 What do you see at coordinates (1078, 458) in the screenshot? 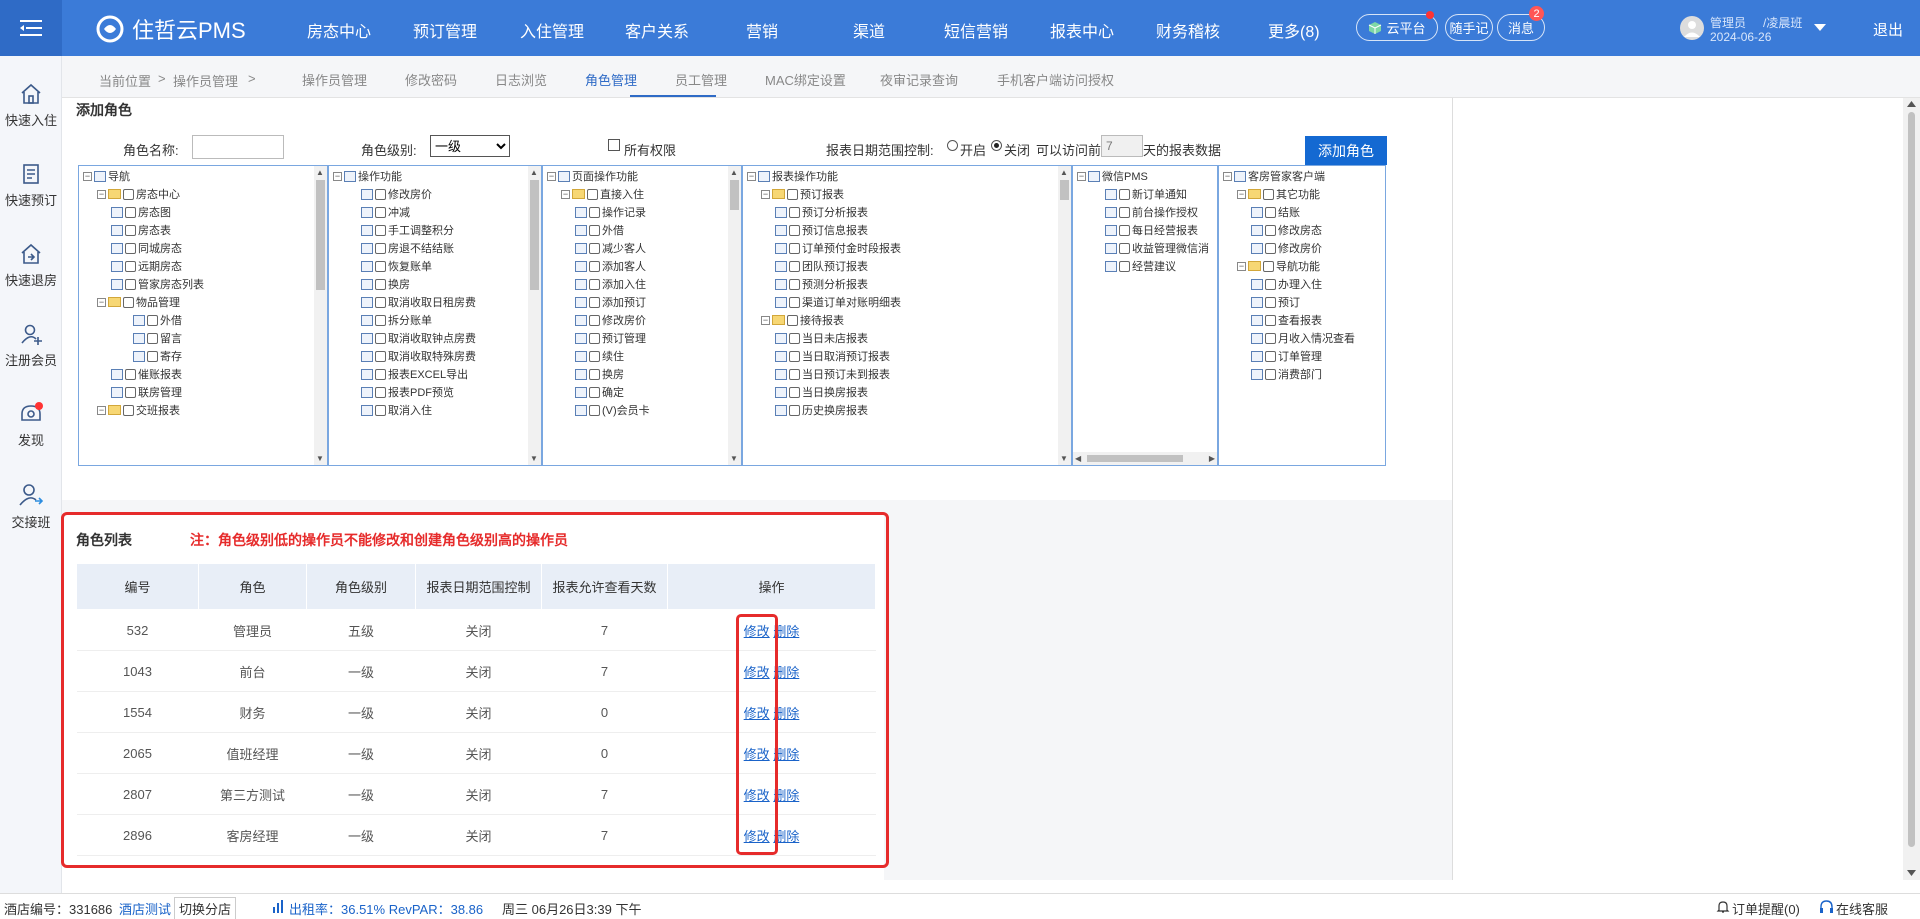
I see `scroll-left-icon: ◀` at bounding box center [1078, 458].